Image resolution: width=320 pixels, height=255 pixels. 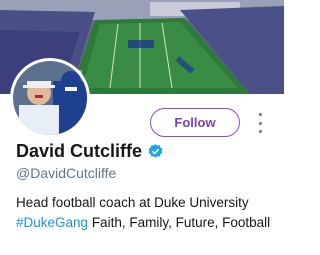 I want to click on profile-avatar, so click(x=50, y=98).